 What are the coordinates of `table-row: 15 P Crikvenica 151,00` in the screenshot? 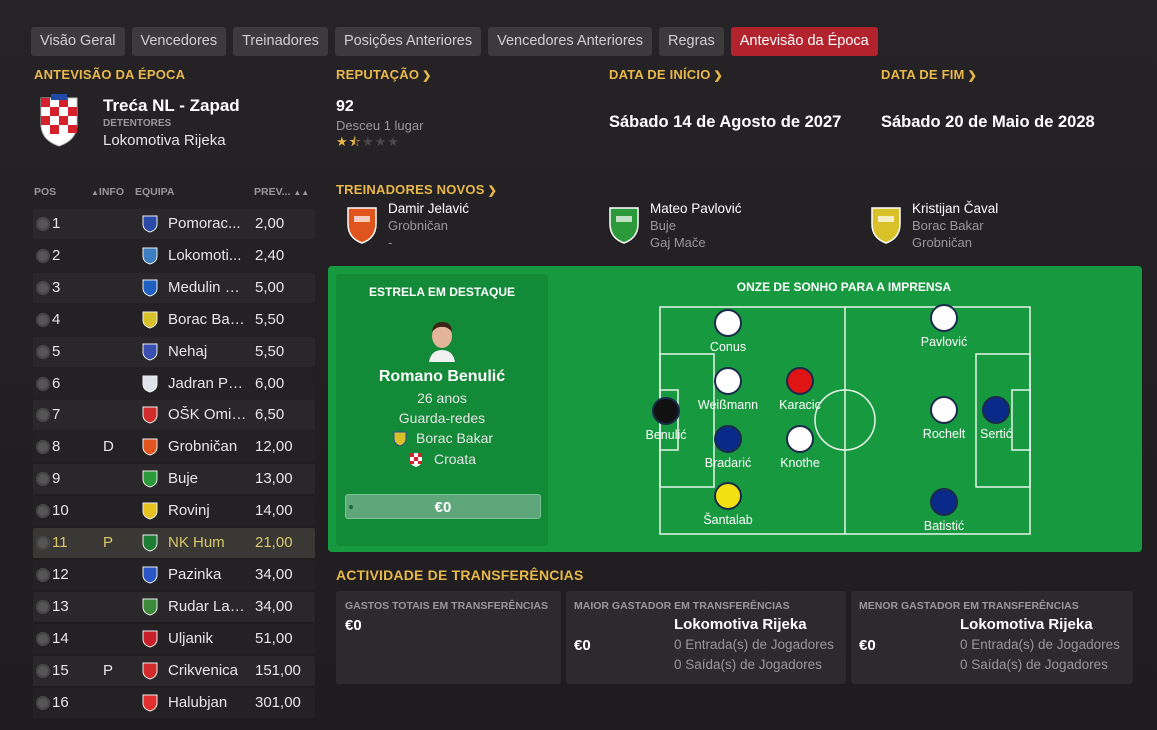 It's located at (174, 670).